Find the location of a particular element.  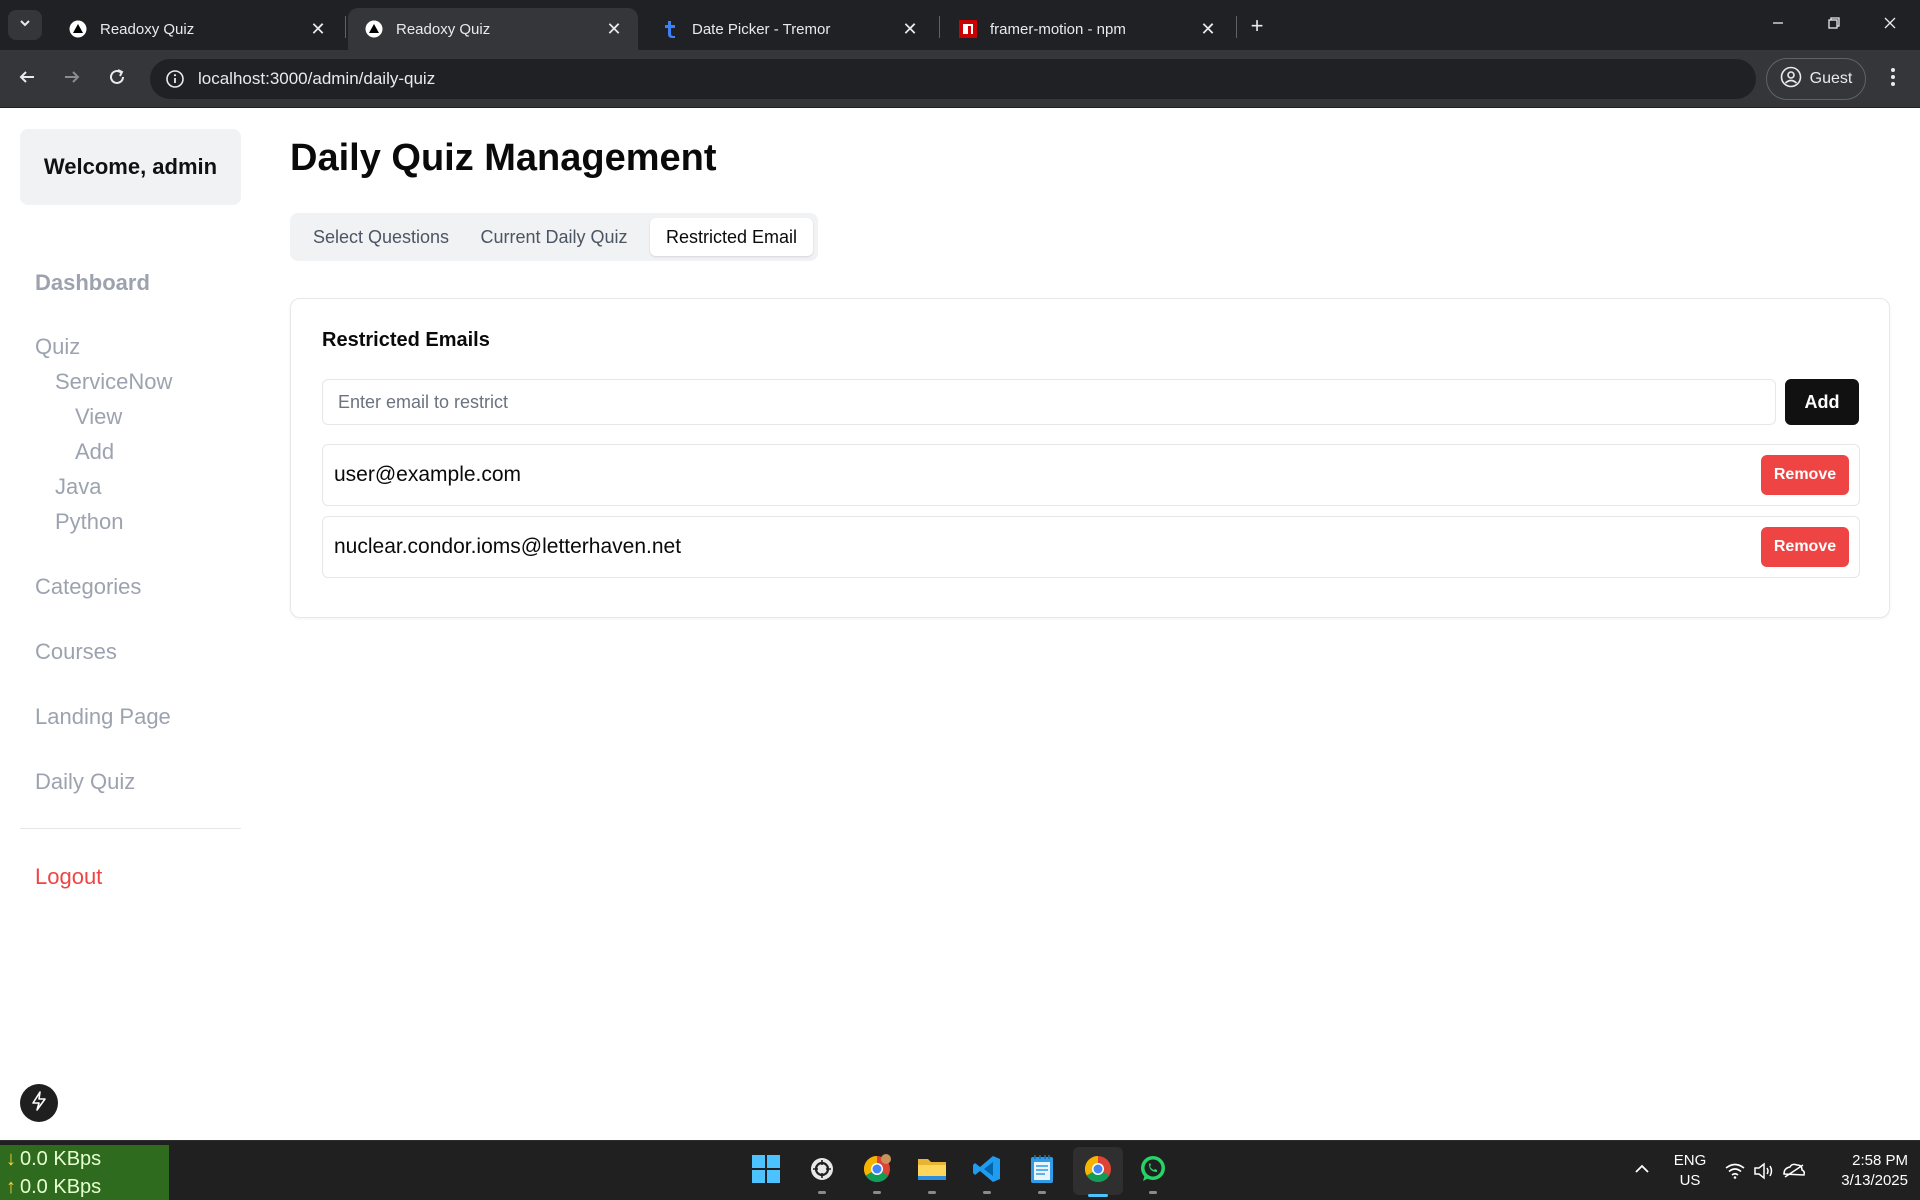

taskbar-file-explorer is located at coordinates (932, 1171).